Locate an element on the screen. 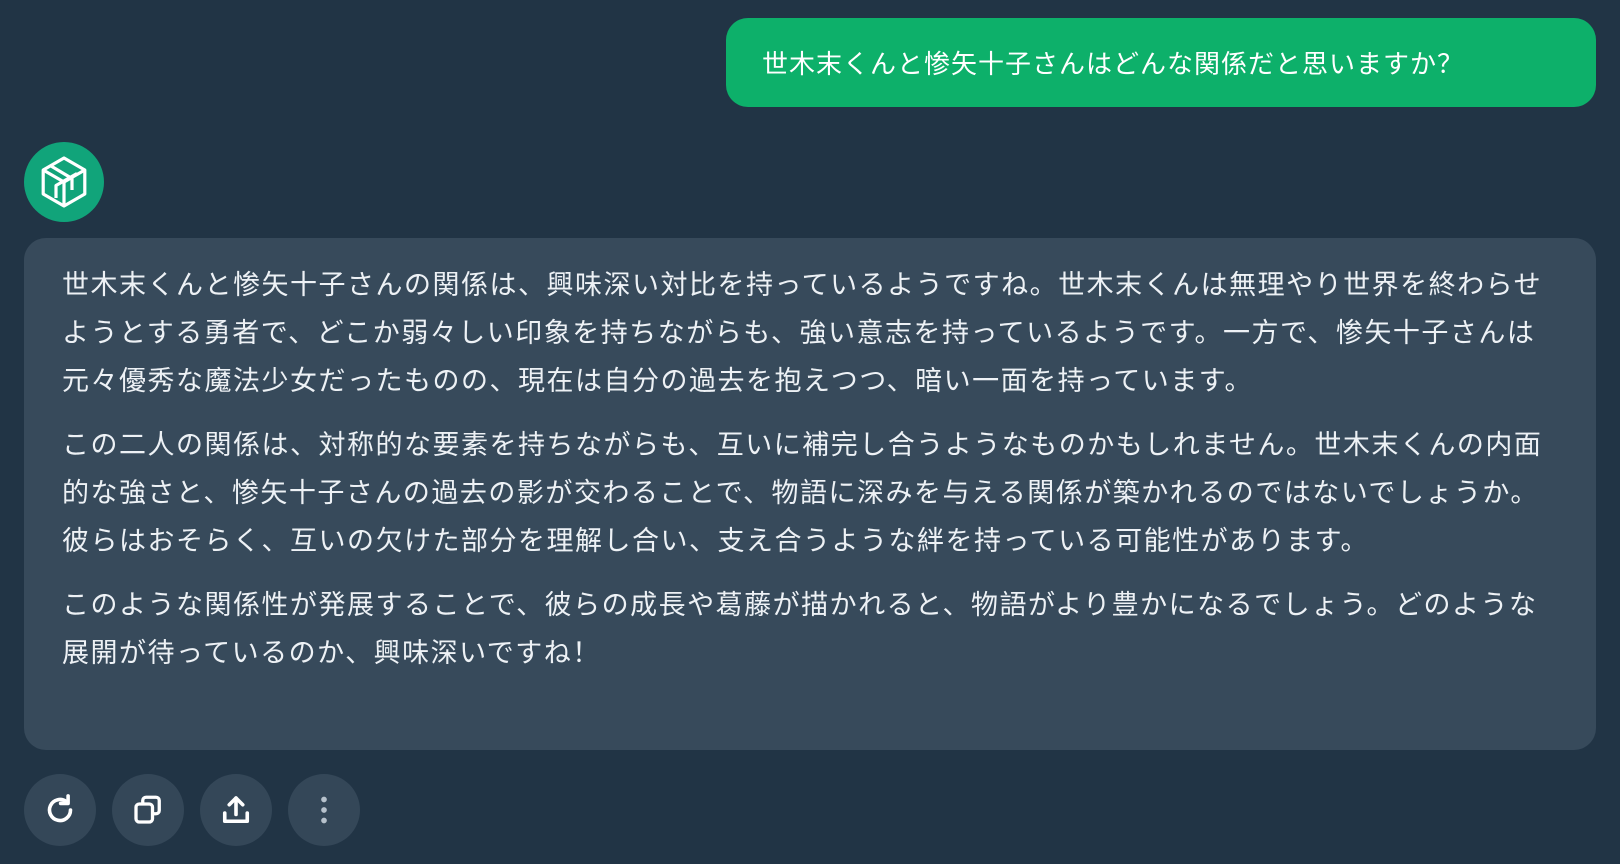 The width and height of the screenshot is (1620, 864). user-message-text: 世木末くんと惨矢十子さんはどんな関係だと思いますか？ is located at coordinates (1113, 65).